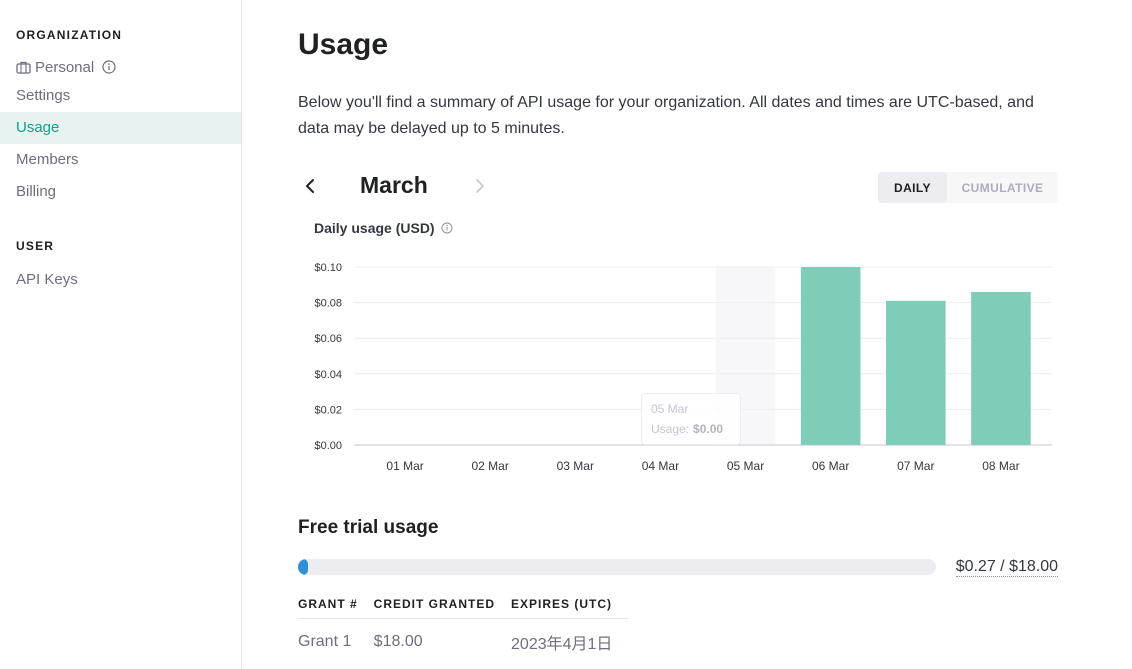 This screenshot has width=1132, height=669. Describe the element at coordinates (394, 185) in the screenshot. I see `month-label: March` at that location.